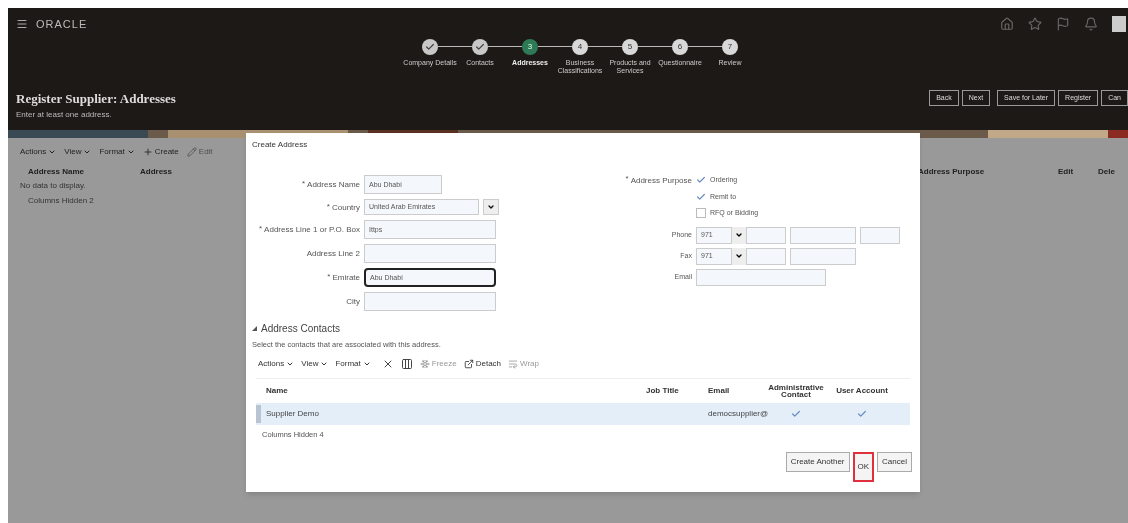 This screenshot has width=1128, height=523. I want to click on empty-message: No data to display., so click(53, 186).